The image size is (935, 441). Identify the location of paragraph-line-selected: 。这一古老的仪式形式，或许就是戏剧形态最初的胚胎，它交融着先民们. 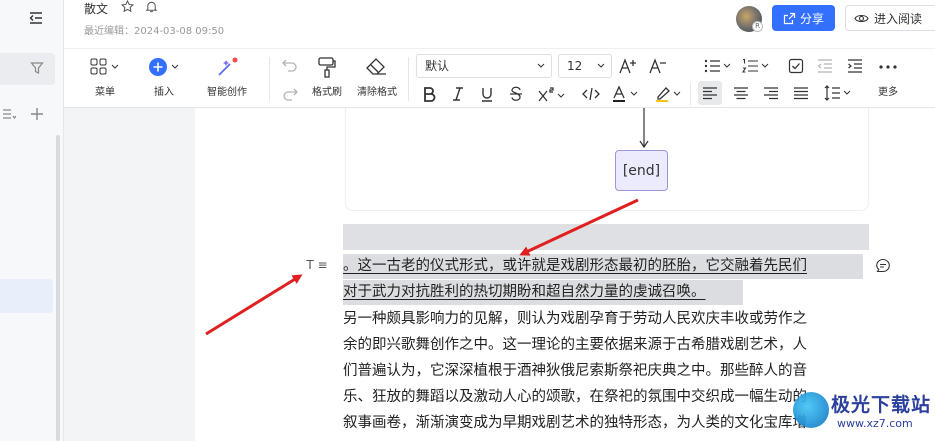
(603, 266).